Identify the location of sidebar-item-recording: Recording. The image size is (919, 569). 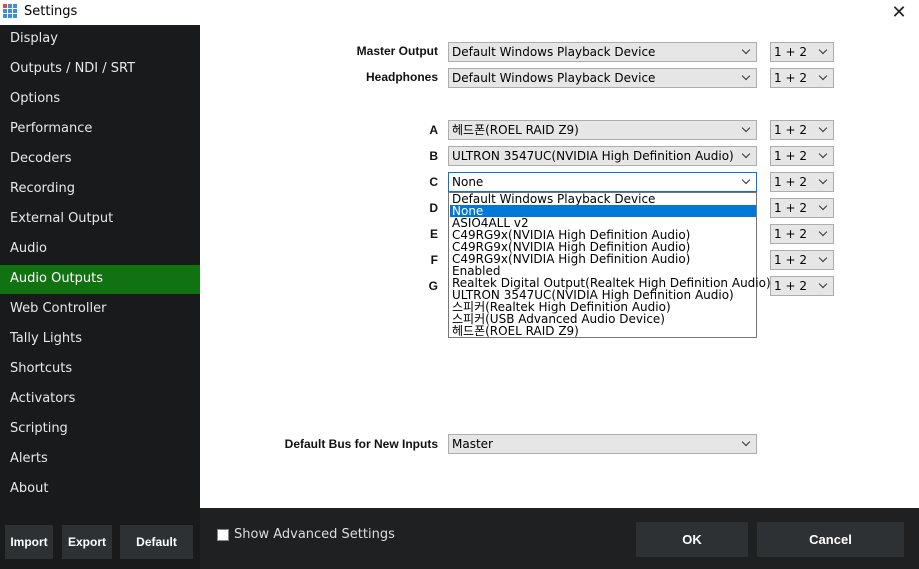
(100, 189).